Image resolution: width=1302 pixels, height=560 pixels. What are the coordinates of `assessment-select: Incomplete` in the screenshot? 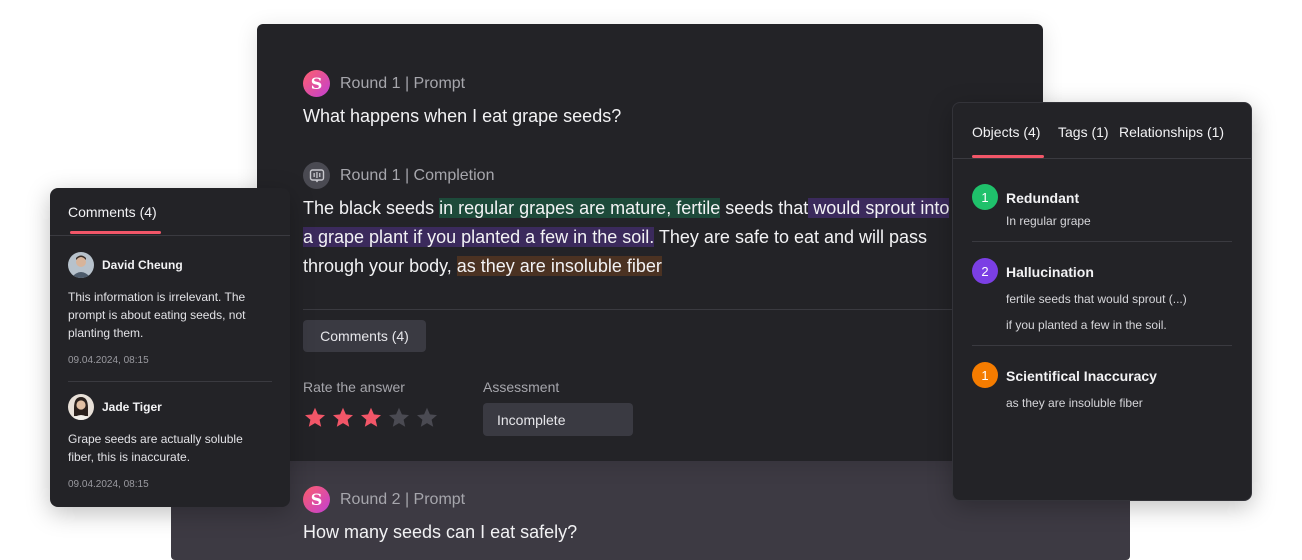 It's located at (558, 419).